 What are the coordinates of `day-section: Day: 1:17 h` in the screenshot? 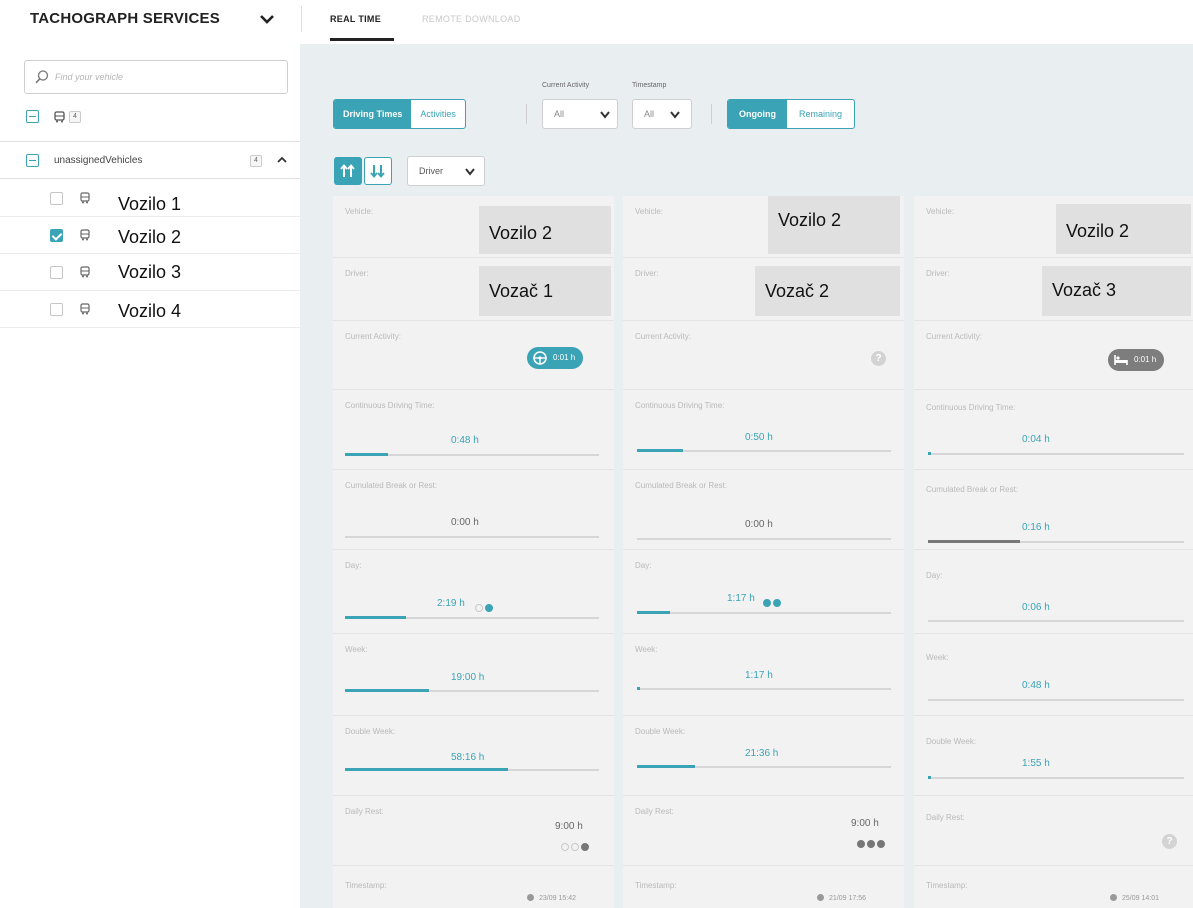 It's located at (763, 592).